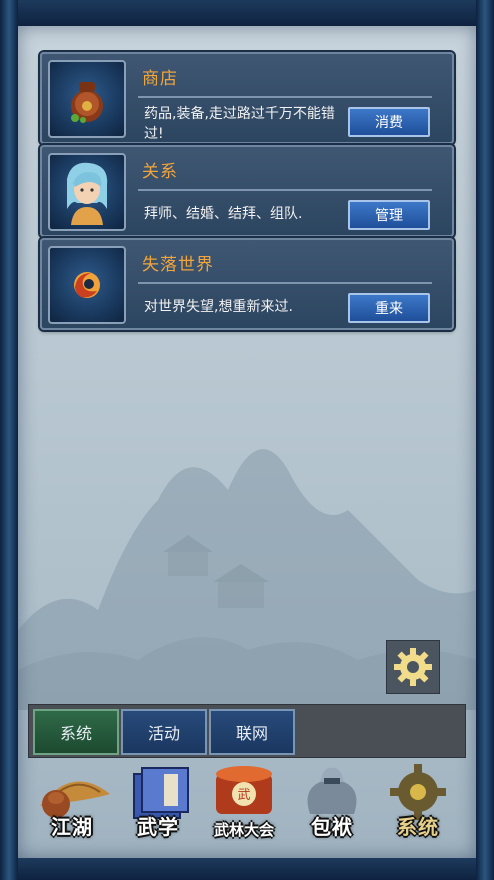 The height and width of the screenshot is (880, 494). Describe the element at coordinates (178, 265) in the screenshot. I see `lost-world-title: 失落世界` at that location.